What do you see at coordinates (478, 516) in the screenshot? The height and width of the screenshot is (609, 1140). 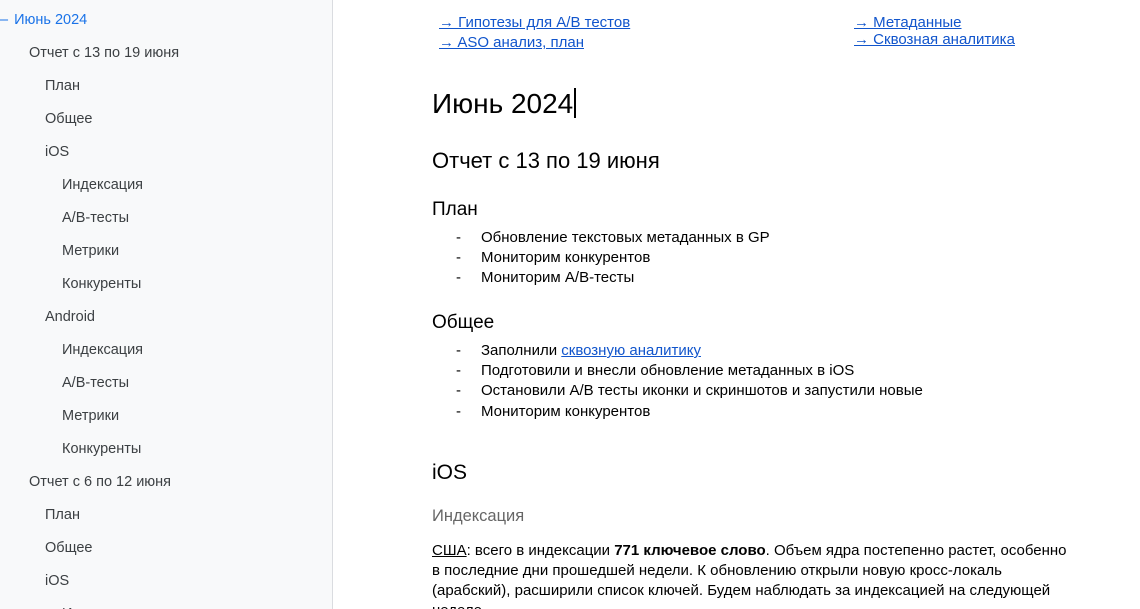 I see `heading-indexing: Индексация` at bounding box center [478, 516].